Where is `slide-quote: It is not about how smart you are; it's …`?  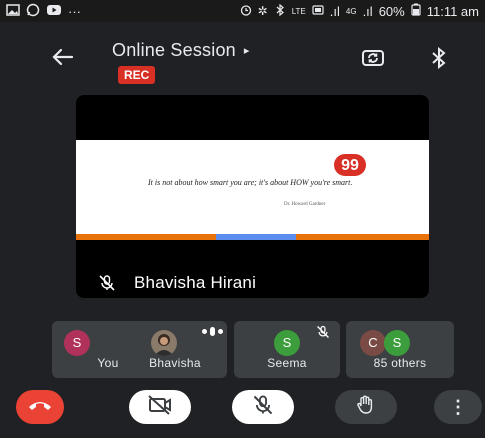
slide-quote: It is not about how smart you are; it's … is located at coordinates (250, 182).